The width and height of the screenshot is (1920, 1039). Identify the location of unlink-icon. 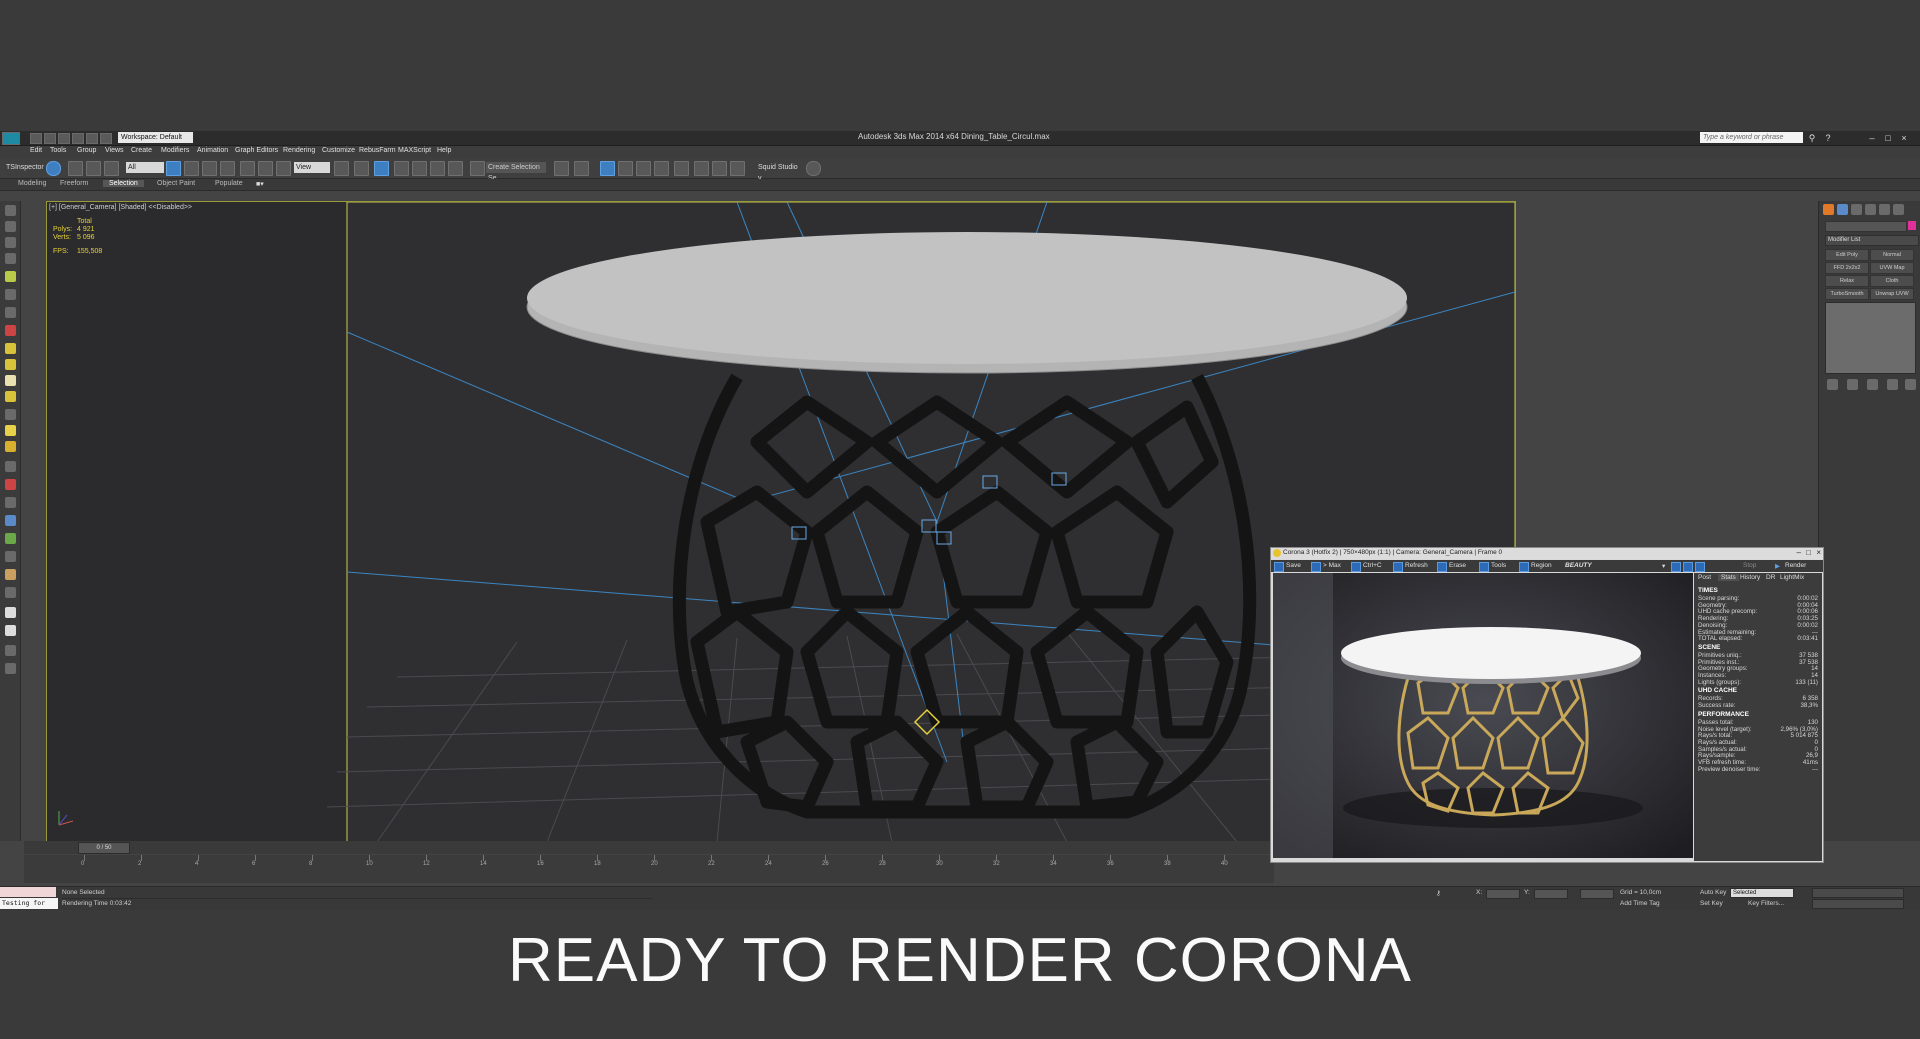
(93, 168).